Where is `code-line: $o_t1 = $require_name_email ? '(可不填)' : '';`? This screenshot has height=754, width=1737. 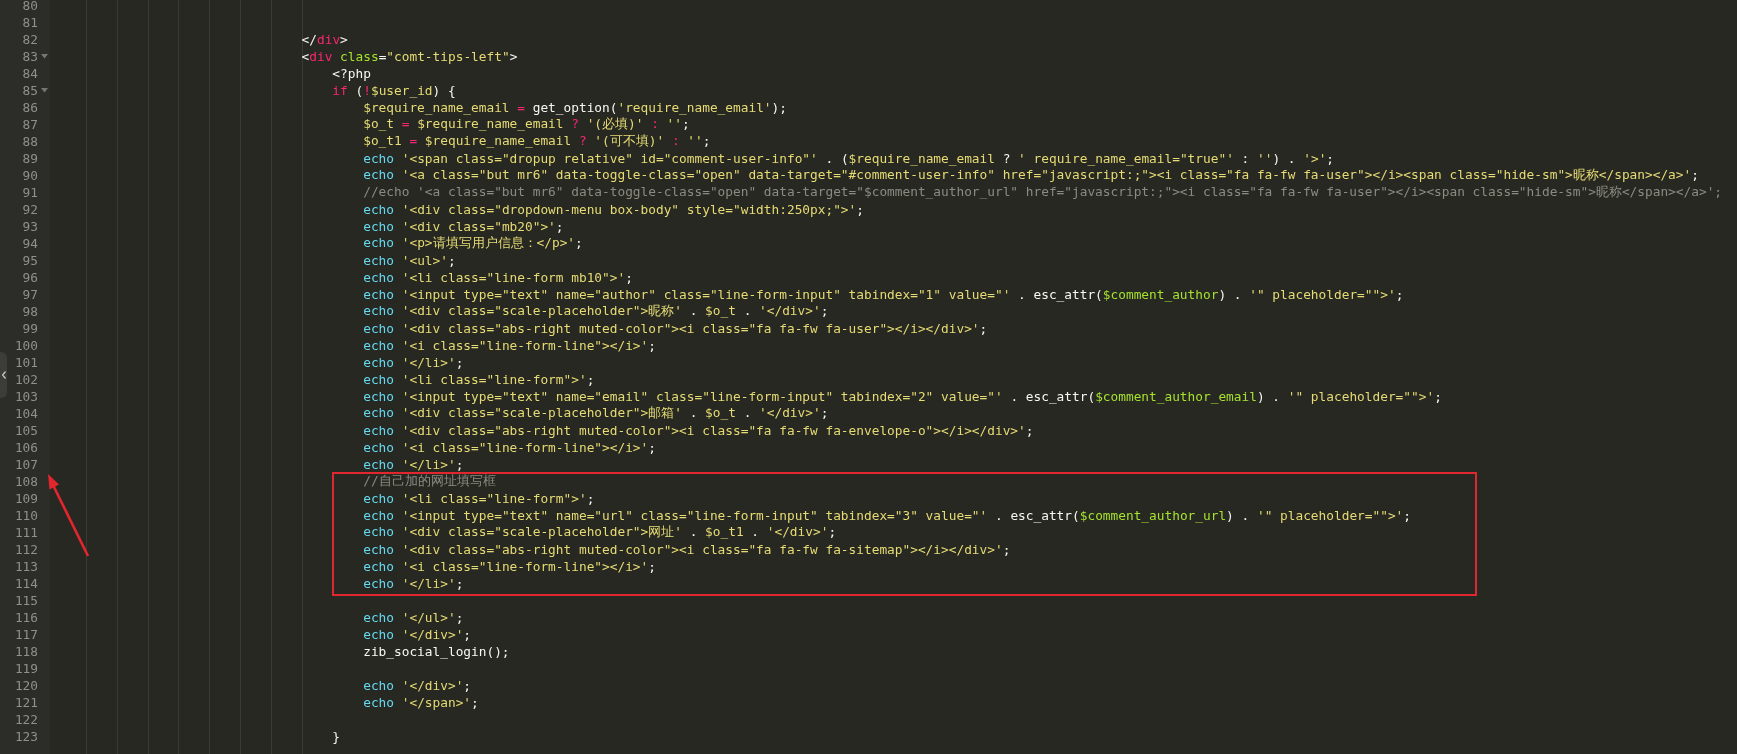 code-line: $o_t1 = $require_name_email ? '(可不填)' : ''; is located at coordinates (536, 141).